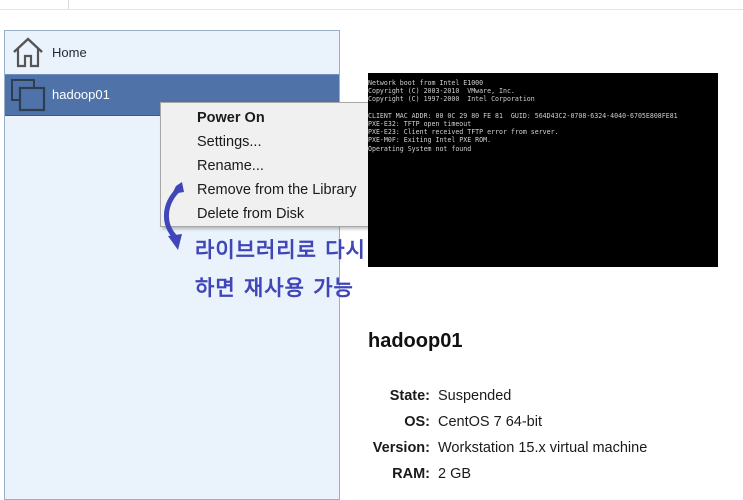 The image size is (743, 500). What do you see at coordinates (543, 448) in the screenshot?
I see `detail-value: Workstation 15.x virtual machine` at bounding box center [543, 448].